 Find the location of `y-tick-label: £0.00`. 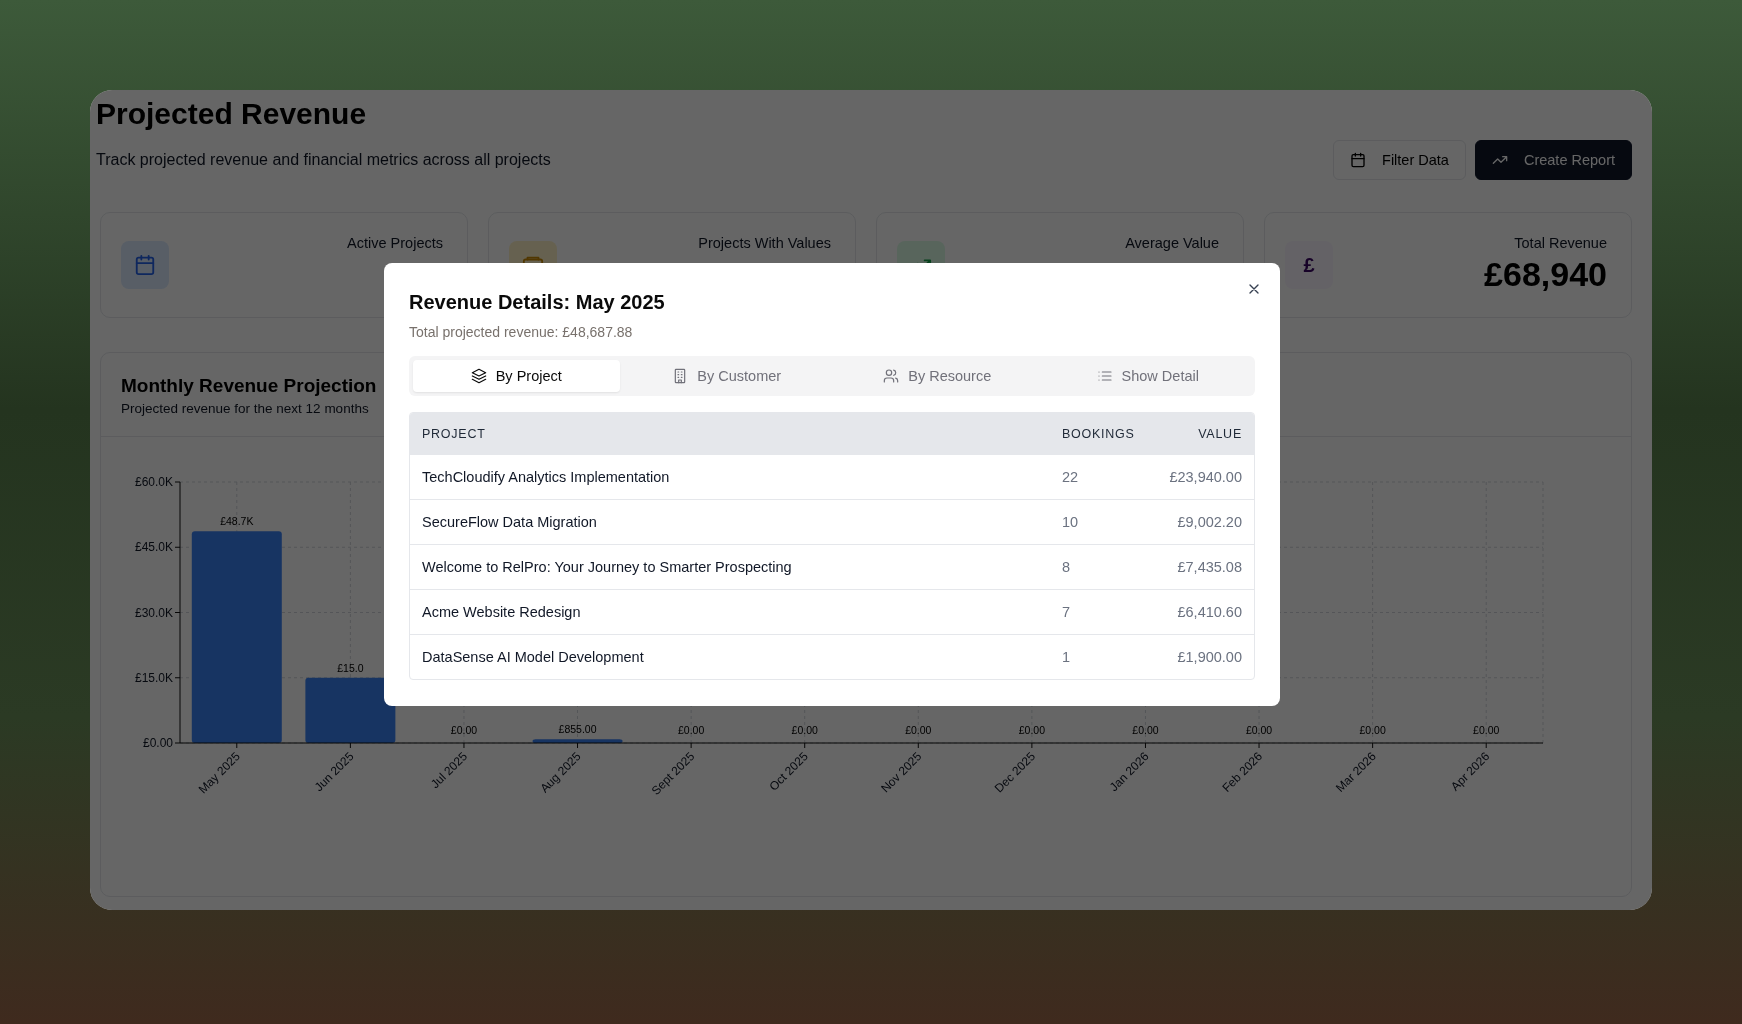

y-tick-label: £0.00 is located at coordinates (157, 743).